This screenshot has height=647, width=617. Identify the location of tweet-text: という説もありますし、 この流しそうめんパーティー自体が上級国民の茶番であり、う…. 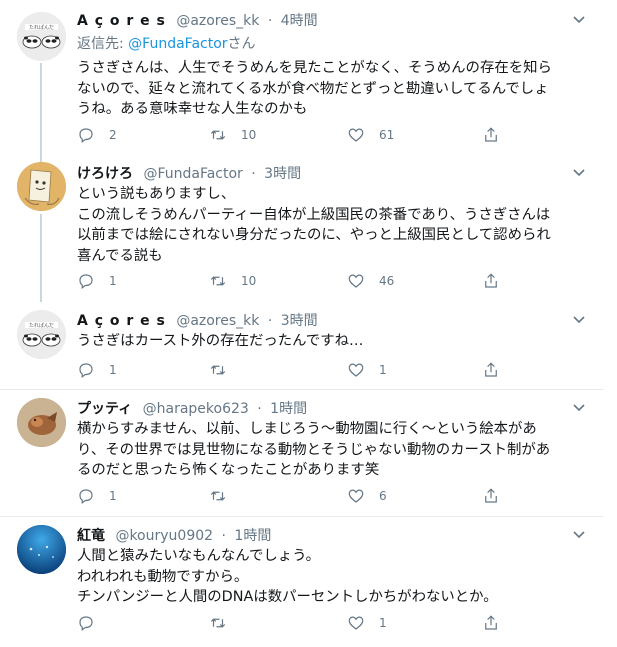
(332, 225).